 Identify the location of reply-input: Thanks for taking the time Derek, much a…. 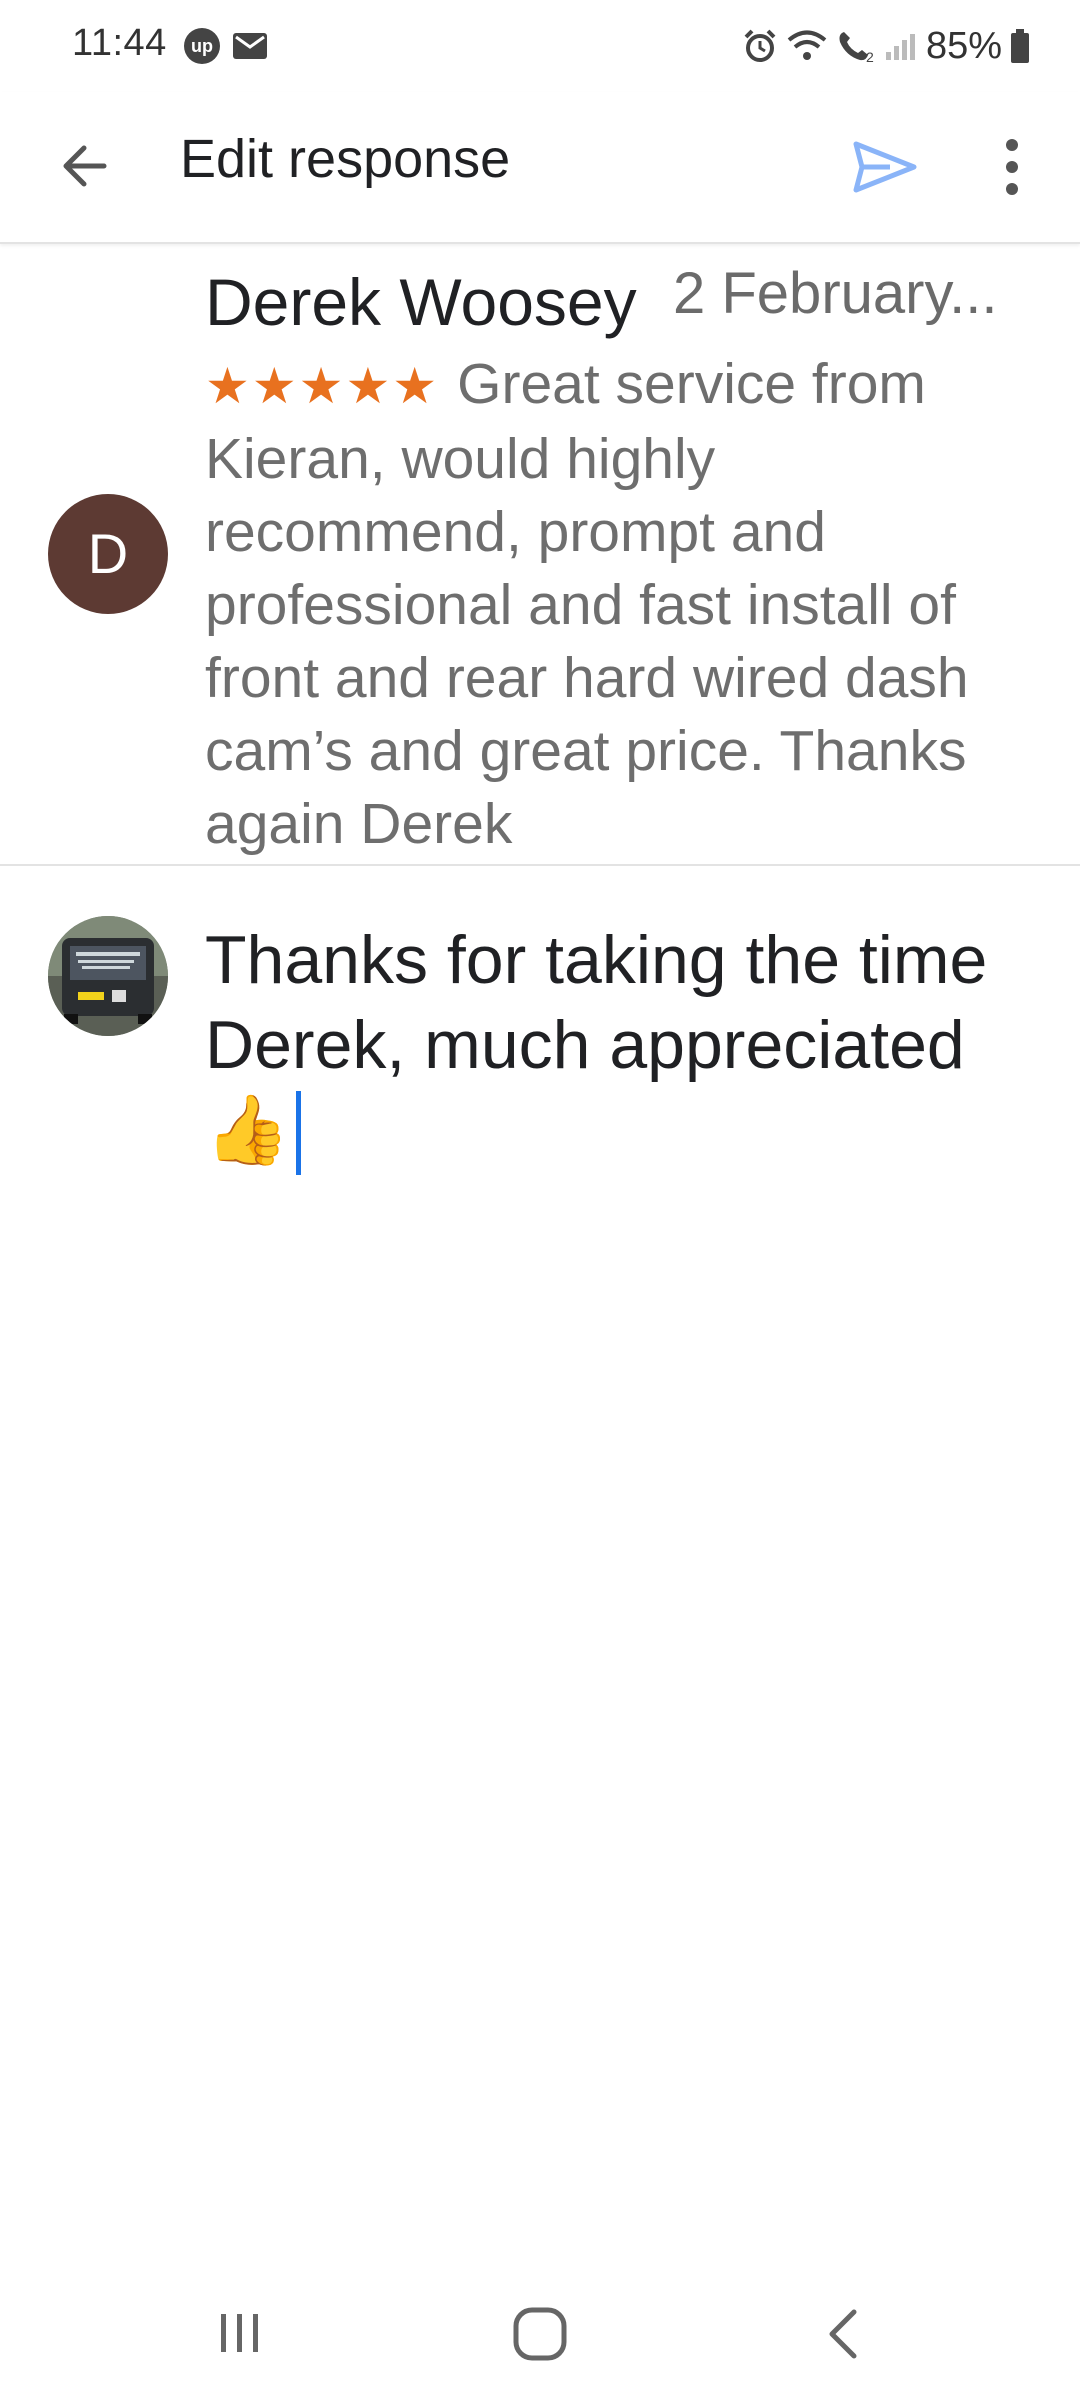
(615, 1046).